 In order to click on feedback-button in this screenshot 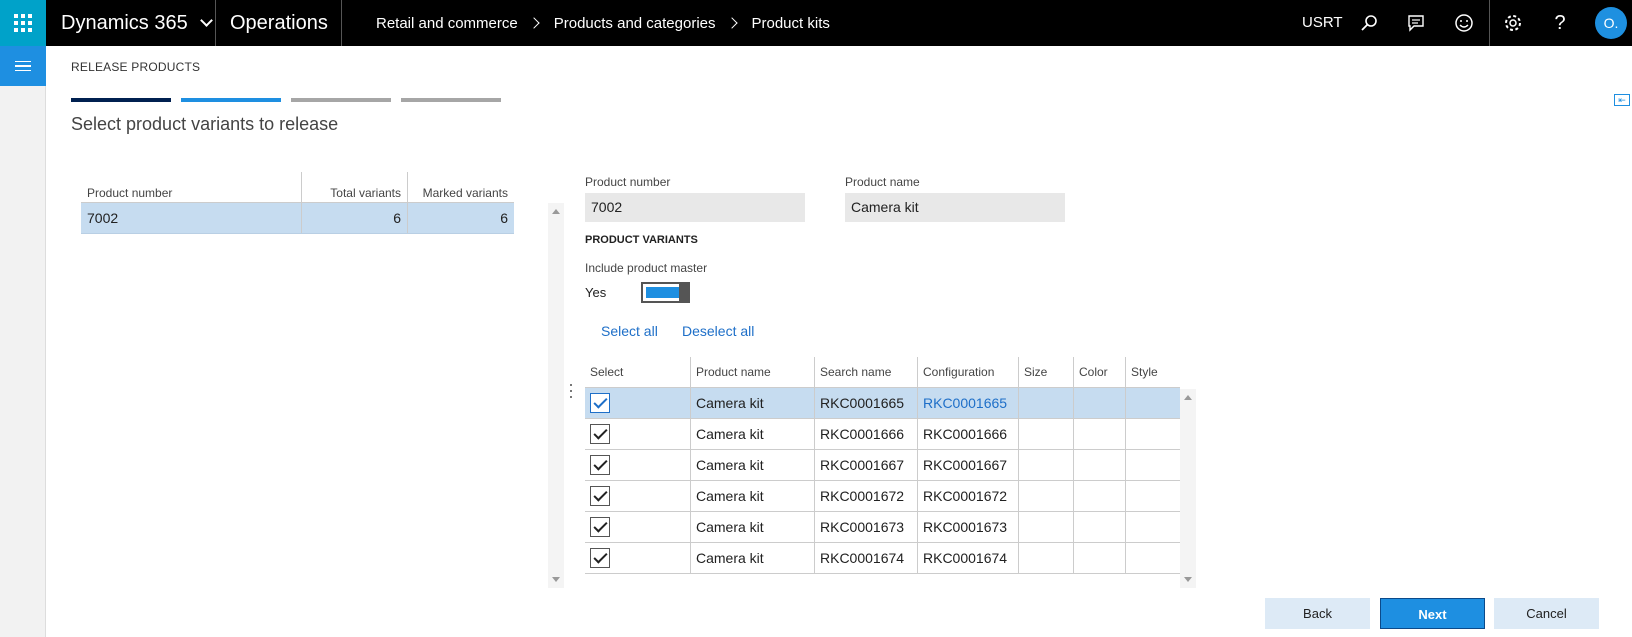, I will do `click(1464, 23)`.